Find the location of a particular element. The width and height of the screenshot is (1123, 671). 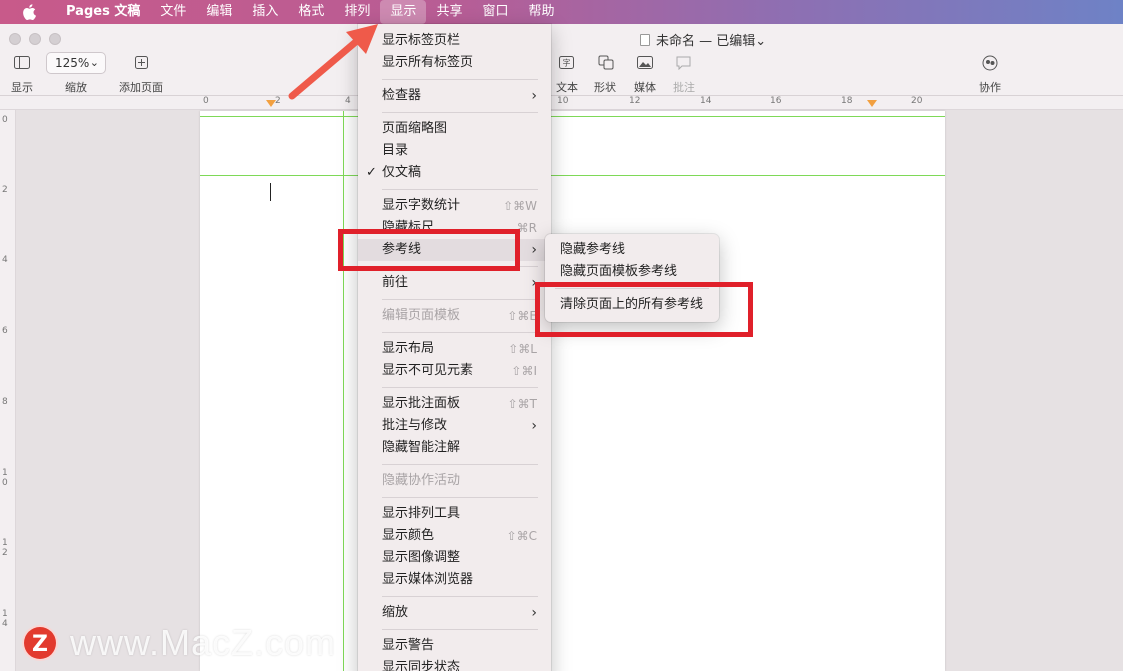

ruler-tick: 0 is located at coordinates (5, 120).